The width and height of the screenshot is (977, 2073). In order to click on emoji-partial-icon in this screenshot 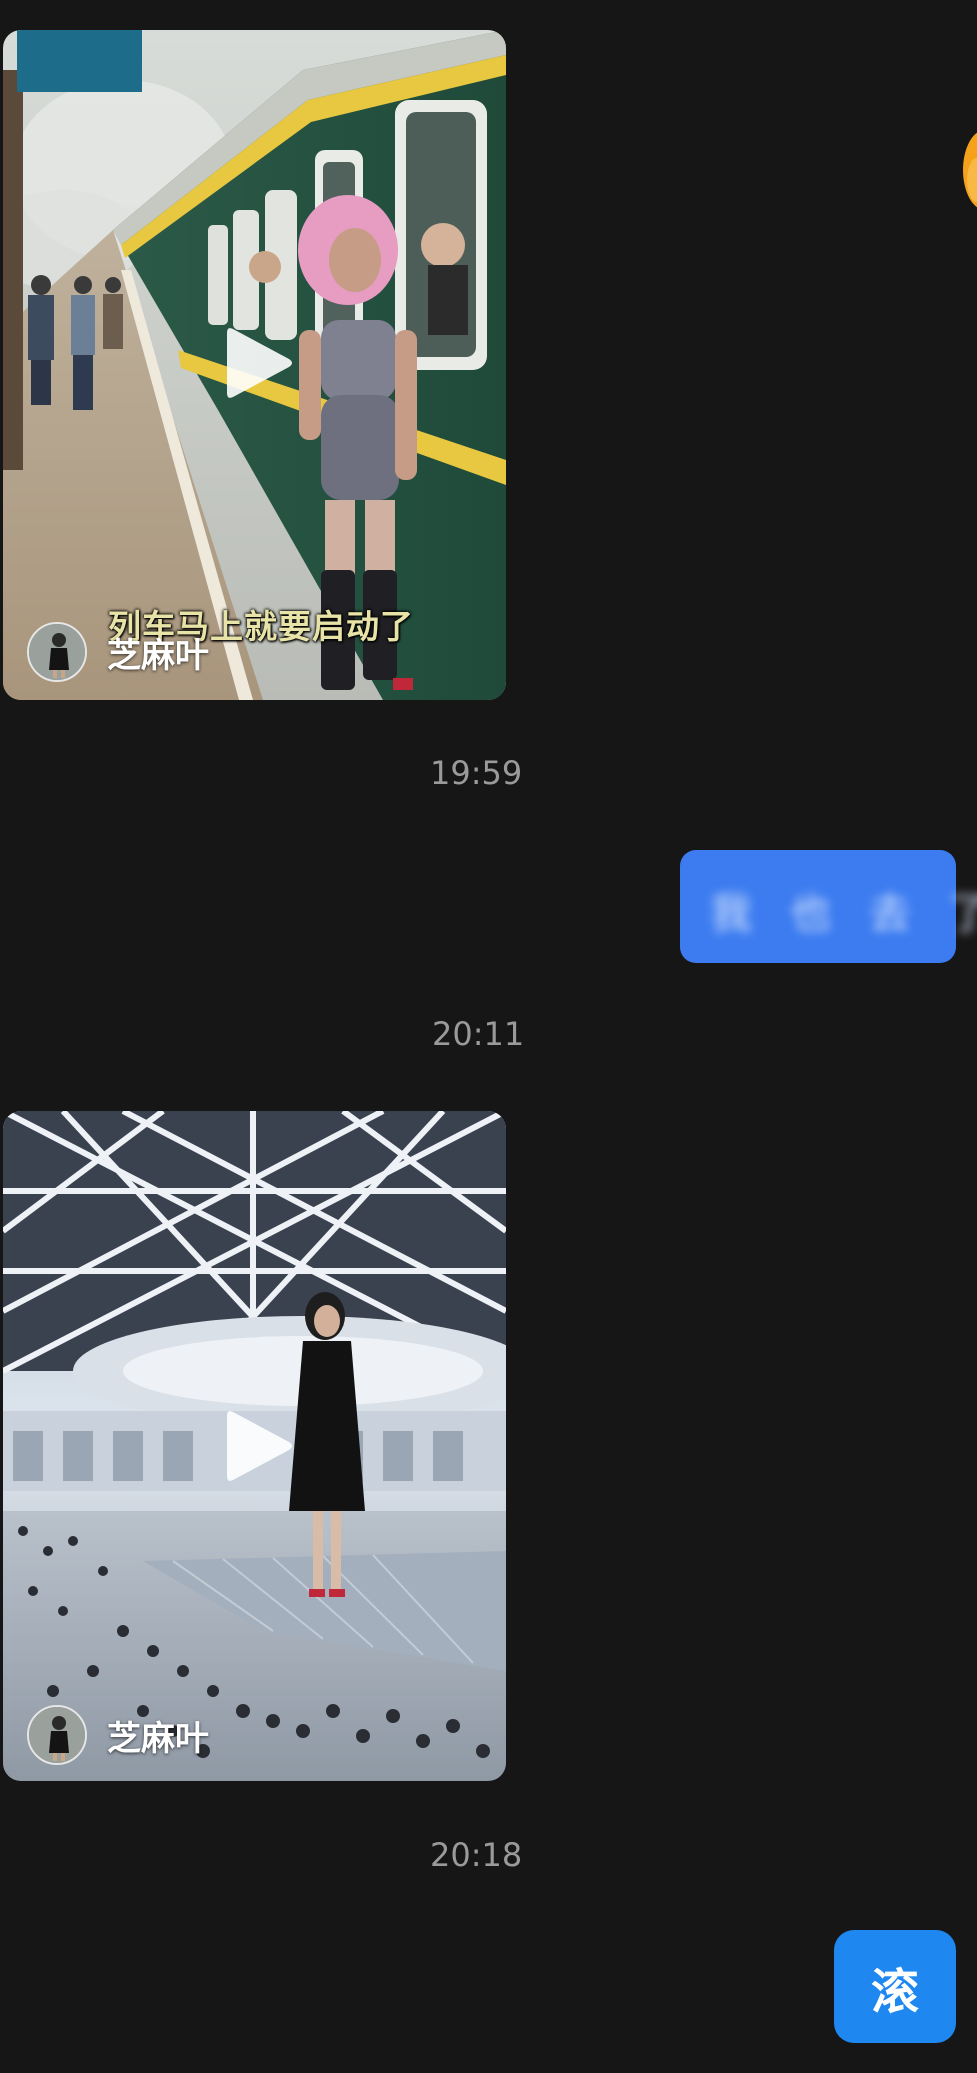, I will do `click(970, 170)`.